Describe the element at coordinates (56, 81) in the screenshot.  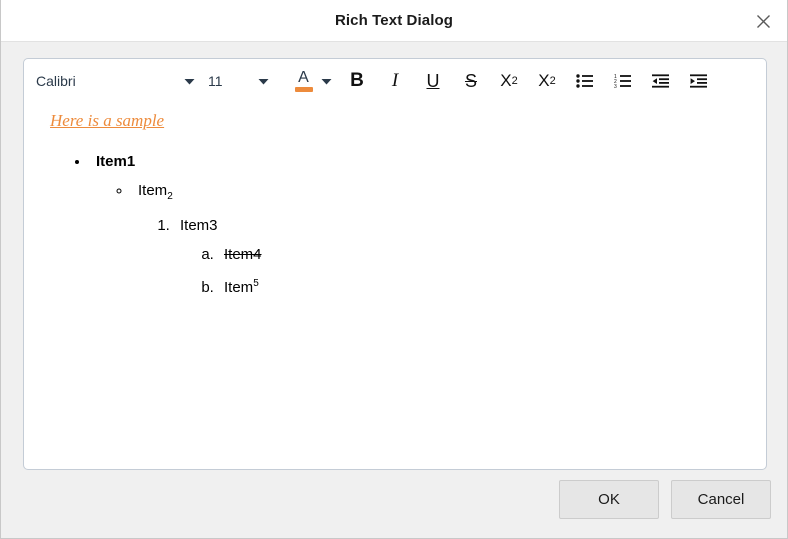
I see `font-family-value: Calibri` at that location.